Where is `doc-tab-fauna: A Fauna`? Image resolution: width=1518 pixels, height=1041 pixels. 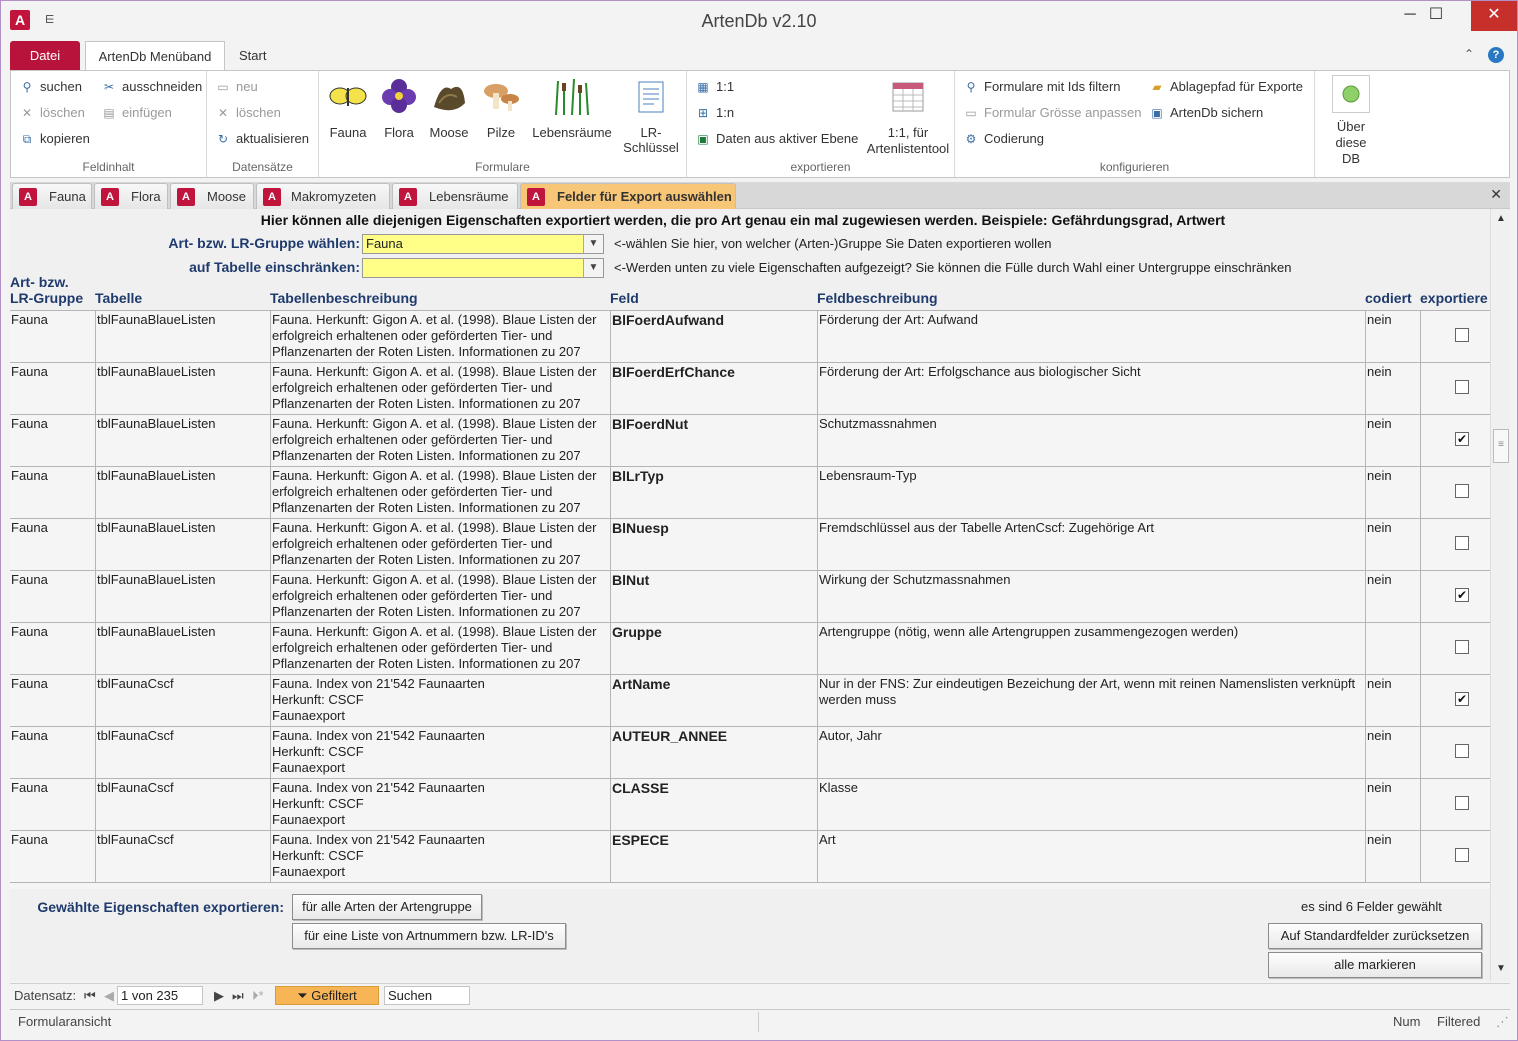
doc-tab-fauna: A Fauna is located at coordinates (52, 196).